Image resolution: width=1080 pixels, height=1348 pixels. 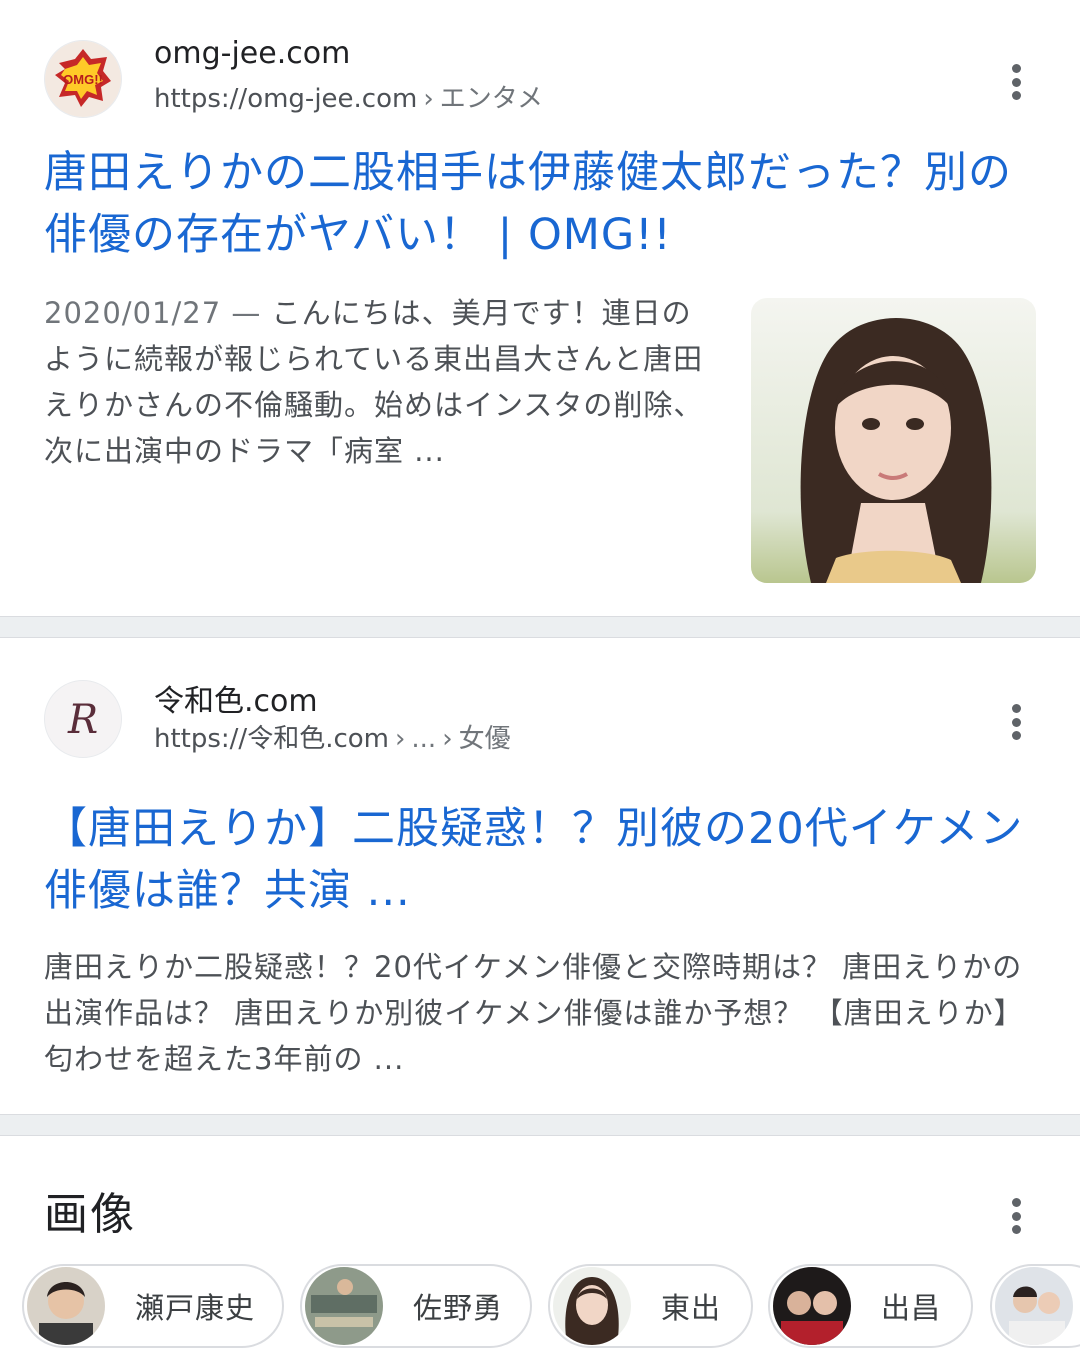 I want to click on breadcrumb-item: 女優, so click(x=484, y=739).